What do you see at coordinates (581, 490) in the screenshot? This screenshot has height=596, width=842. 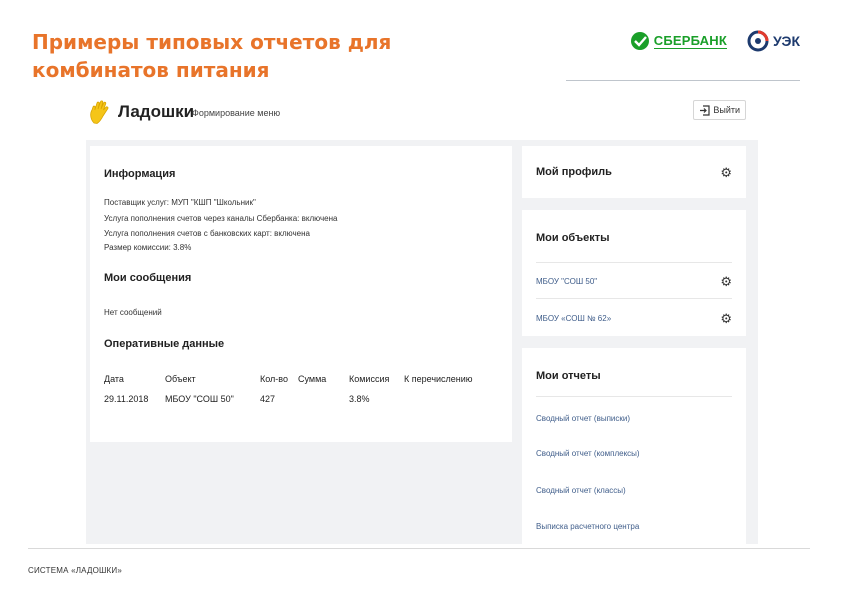 I see `report-link-classes: Сводный отчет (классы)` at bounding box center [581, 490].